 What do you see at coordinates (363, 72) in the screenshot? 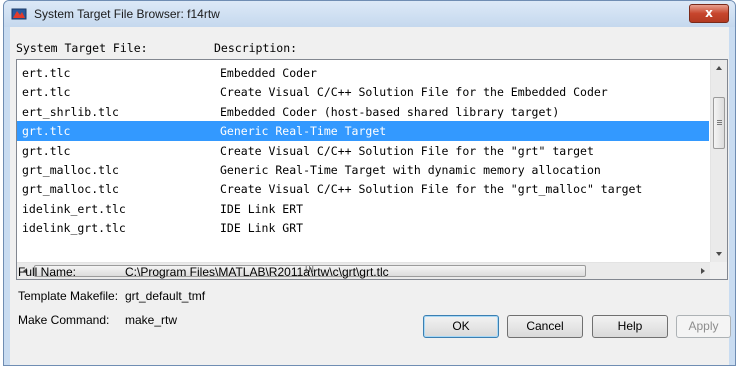
I see `target-file-row: ert.tlc Embedded Coder` at bounding box center [363, 72].